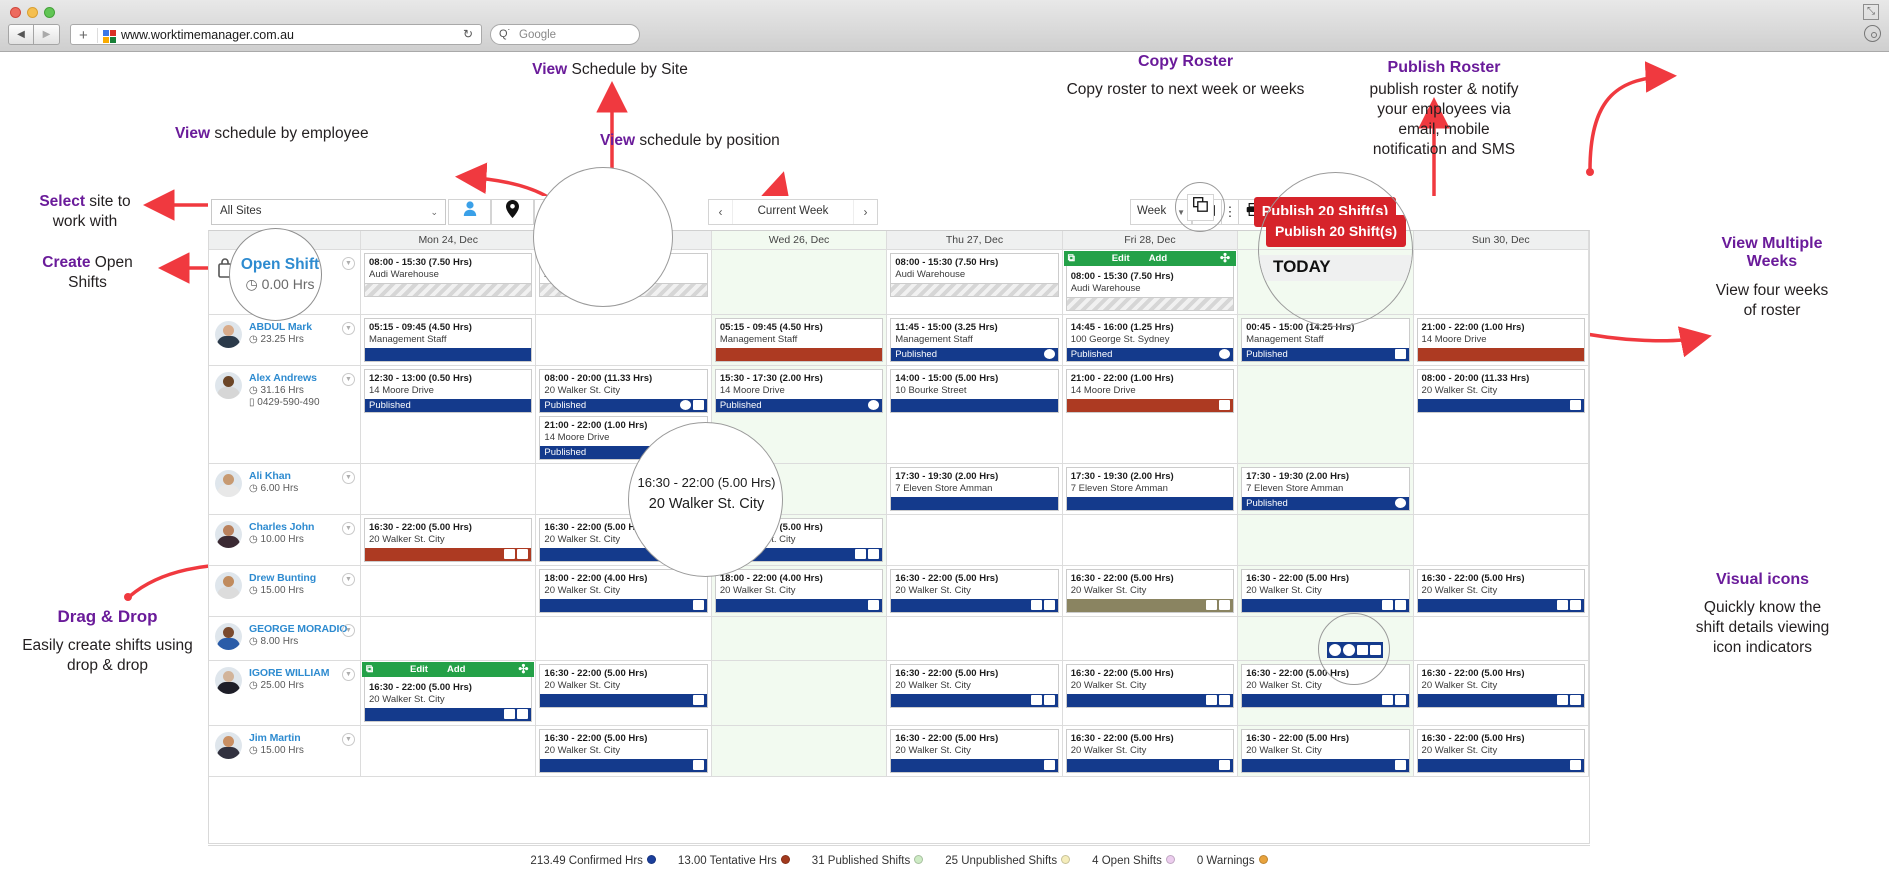  Describe the element at coordinates (285, 540) in the screenshot. I see `employee-cell: Charles John ◷ 10.00 Hrs ▼` at that location.